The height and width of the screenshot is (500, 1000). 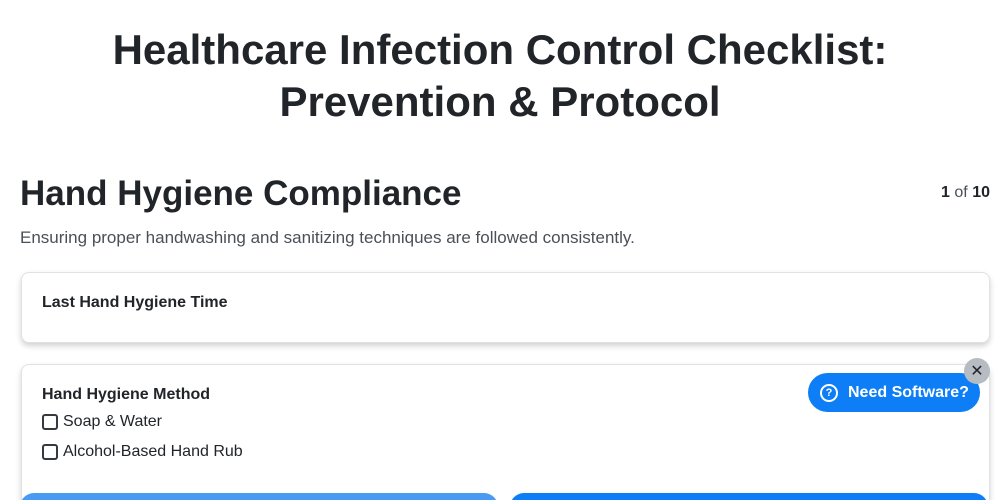 What do you see at coordinates (126, 394) in the screenshot?
I see `hand-hygiene-method-label: Hand Hygiene Method` at bounding box center [126, 394].